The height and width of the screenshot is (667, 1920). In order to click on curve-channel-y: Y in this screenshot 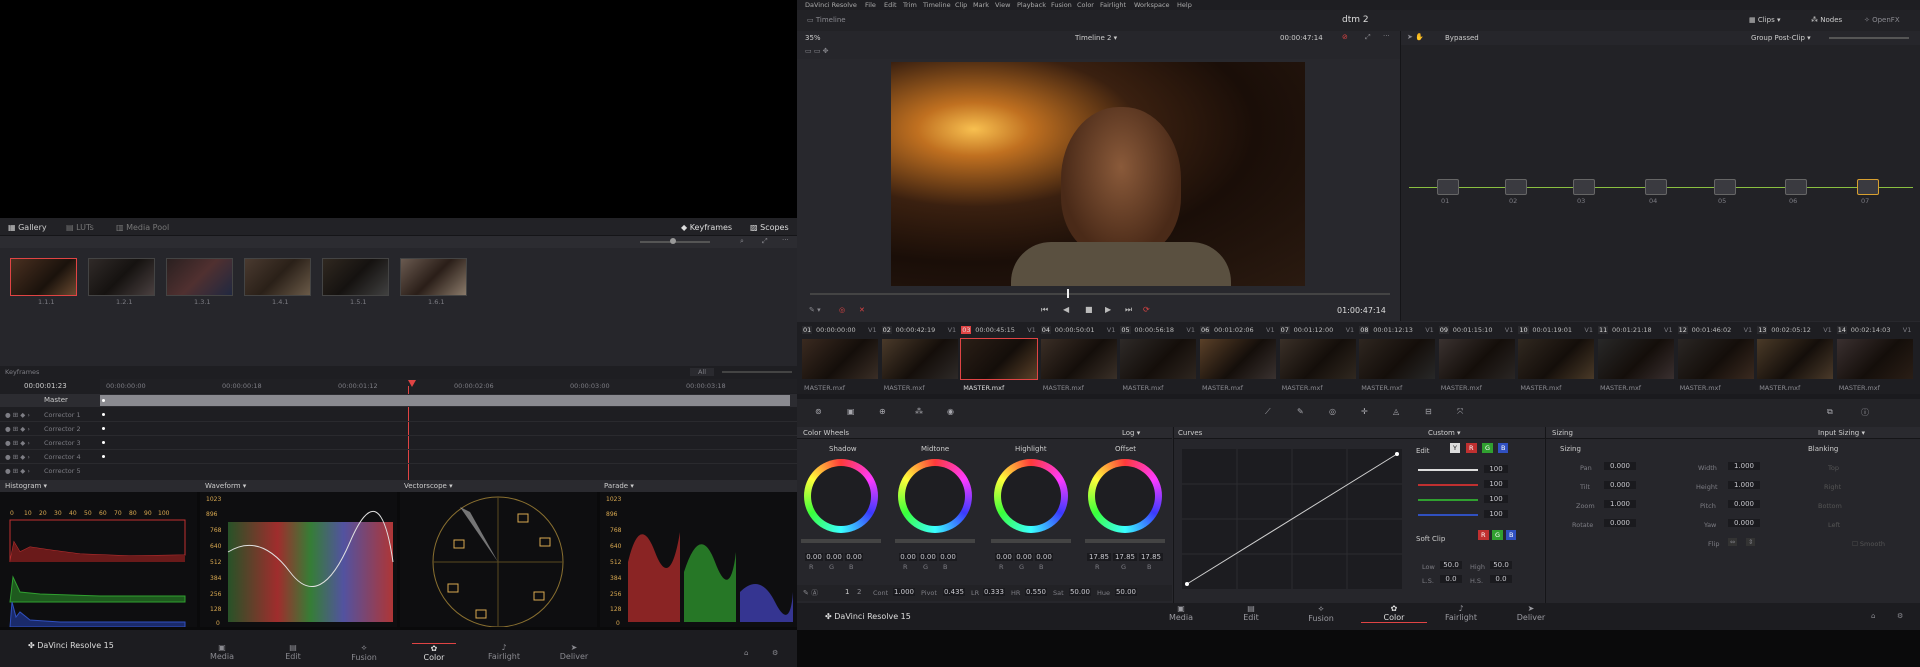, I will do `click(1455, 448)`.